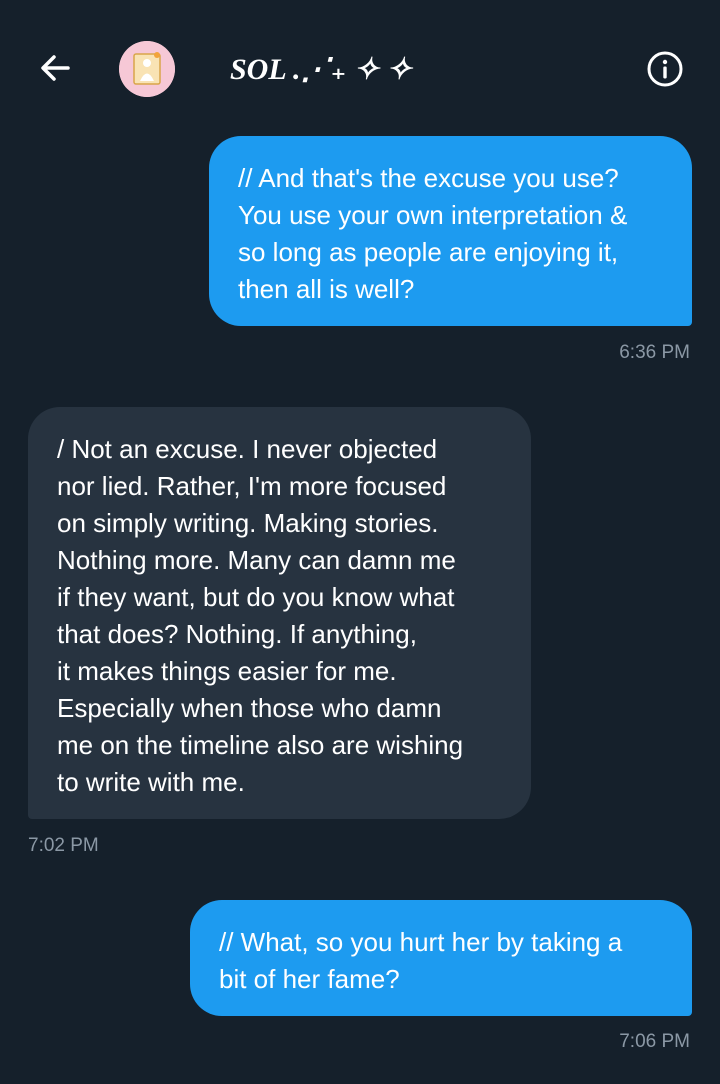 The height and width of the screenshot is (1084, 720). I want to click on message-timestamp: 7:02 PM, so click(63, 845).